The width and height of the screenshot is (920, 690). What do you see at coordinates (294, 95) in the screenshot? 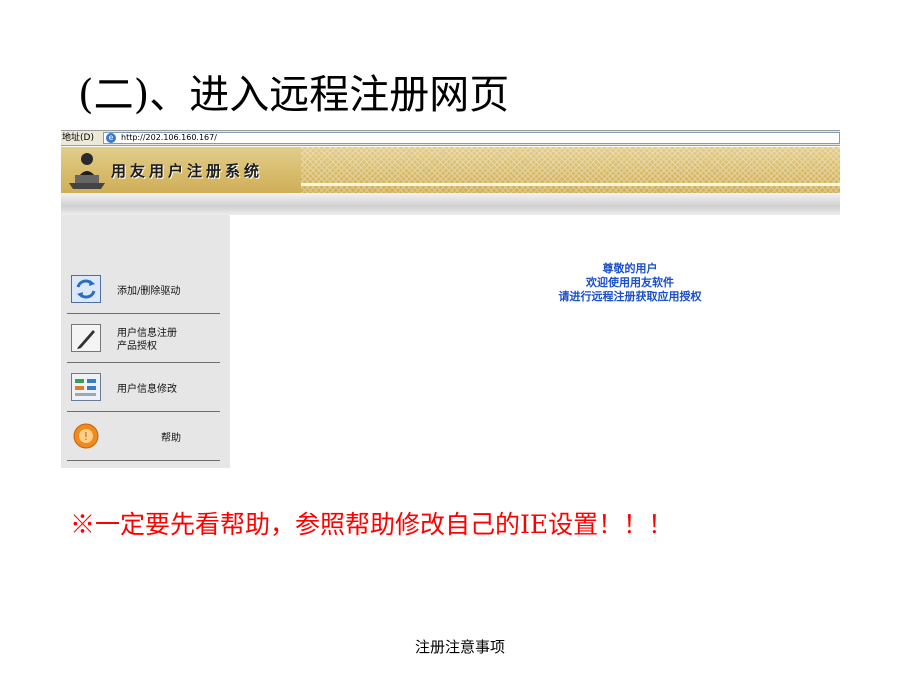
I see `slide-title: (二)、进入远程注册网页` at bounding box center [294, 95].